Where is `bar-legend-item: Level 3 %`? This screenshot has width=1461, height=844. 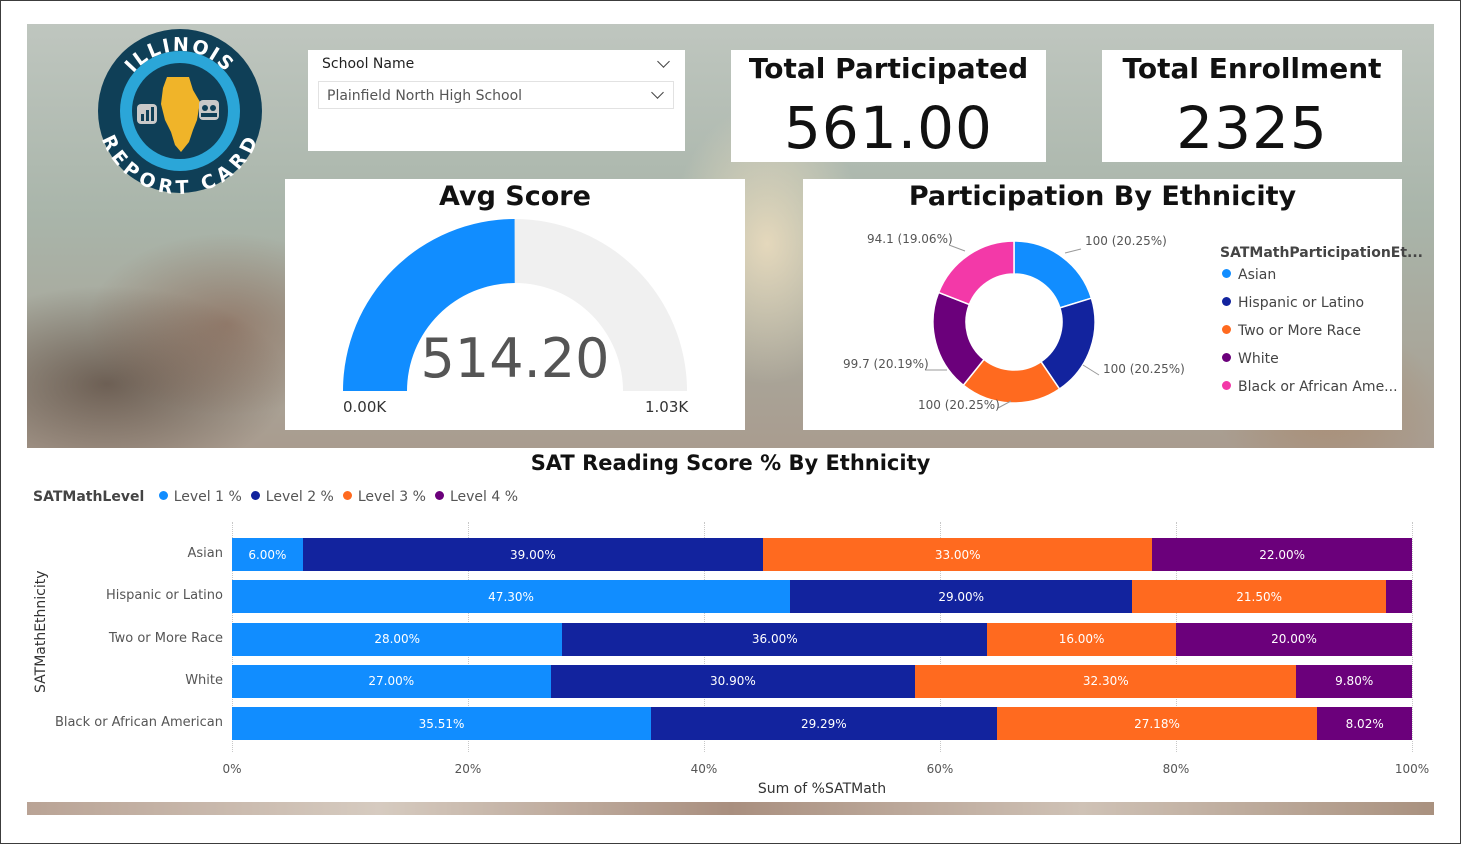 bar-legend-item: Level 3 % is located at coordinates (384, 497).